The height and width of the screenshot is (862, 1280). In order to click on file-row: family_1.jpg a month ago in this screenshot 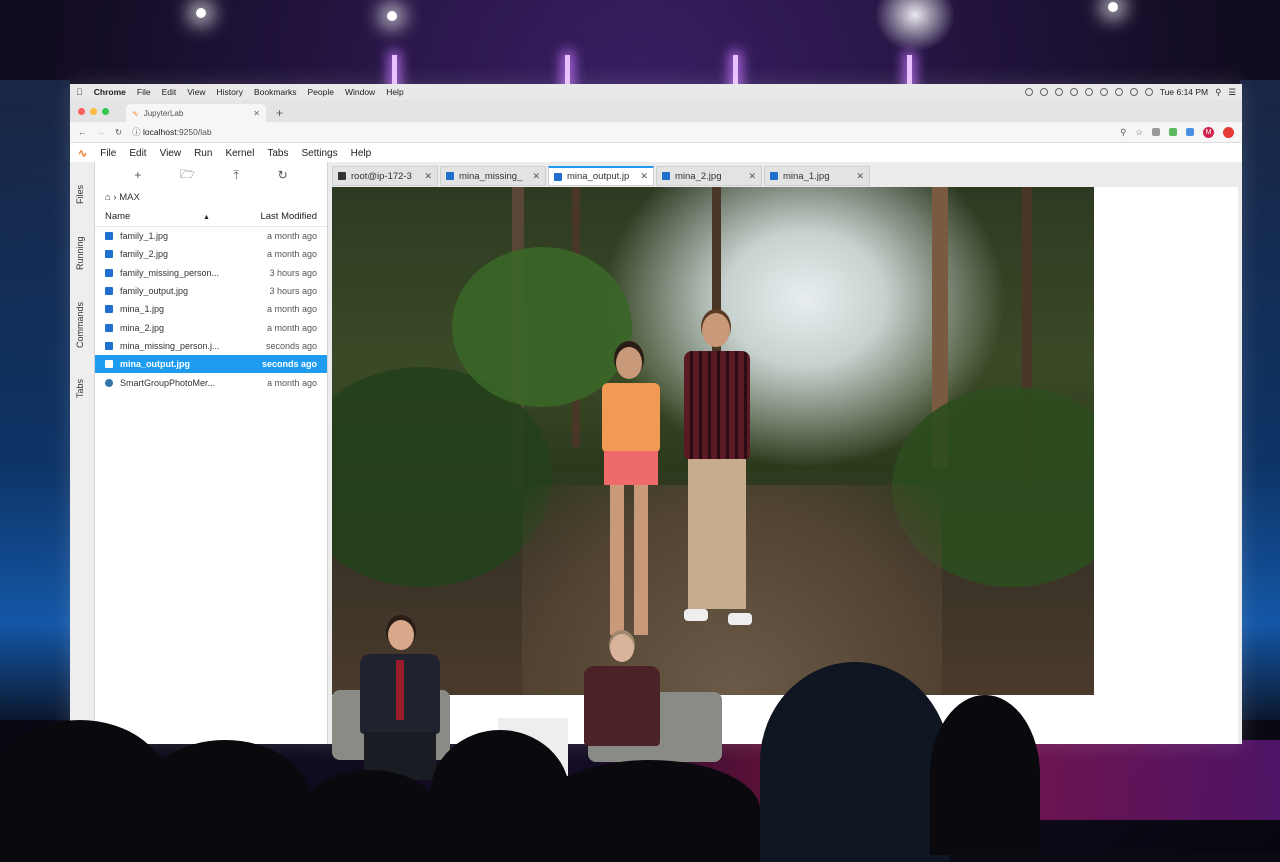, I will do `click(211, 236)`.